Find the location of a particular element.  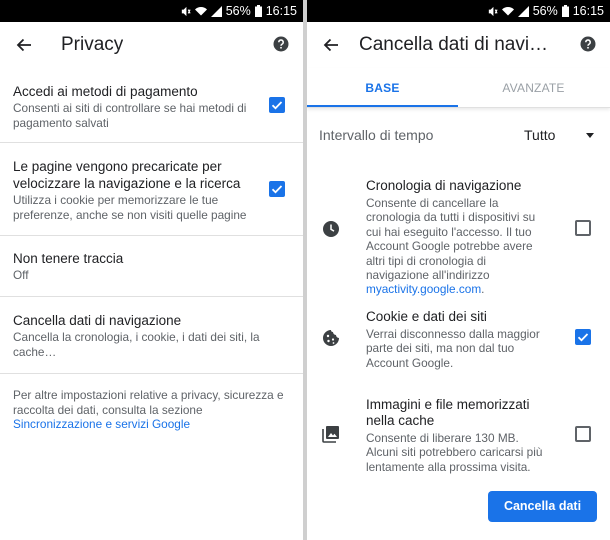

payment-methods-checkbox is located at coordinates (277, 105).